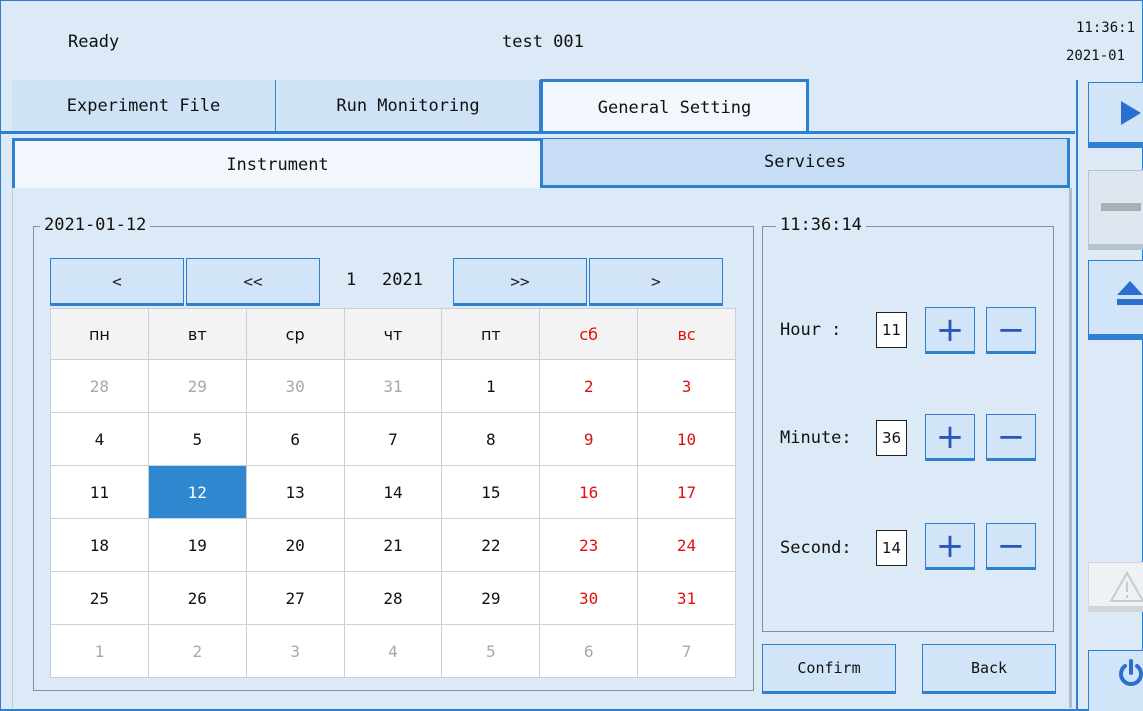  I want to click on week-row: 11 12 13 14 15 16 17, so click(393, 492).